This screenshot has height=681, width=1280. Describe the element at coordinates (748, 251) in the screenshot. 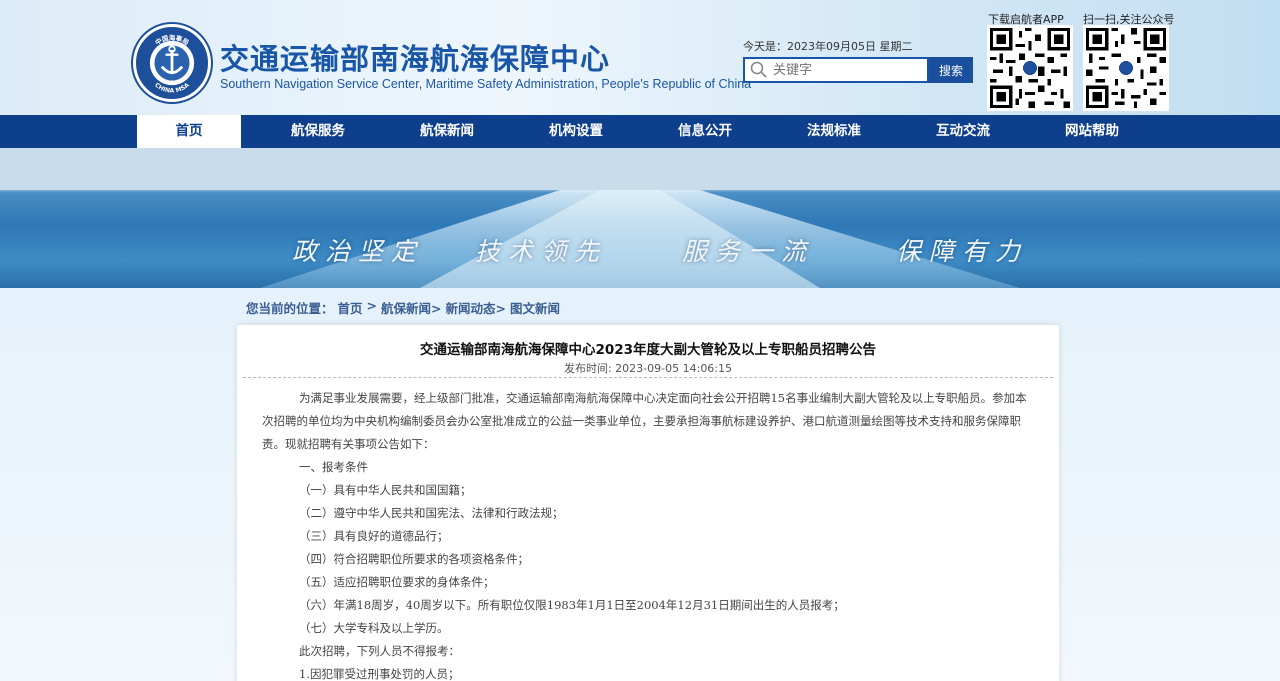

I see `slogan-3: 服务一流` at that location.